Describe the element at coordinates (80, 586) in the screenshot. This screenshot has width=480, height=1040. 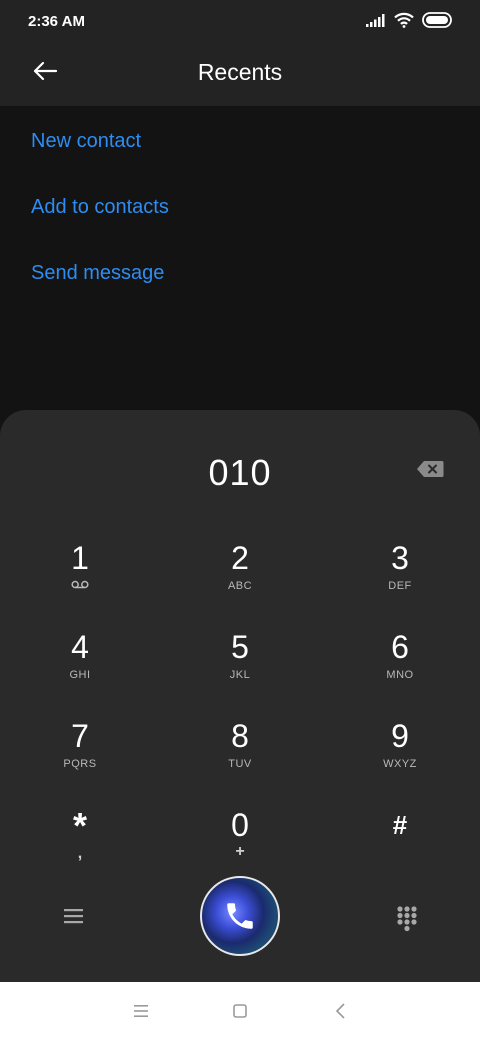
I see `voicemail-icon` at that location.